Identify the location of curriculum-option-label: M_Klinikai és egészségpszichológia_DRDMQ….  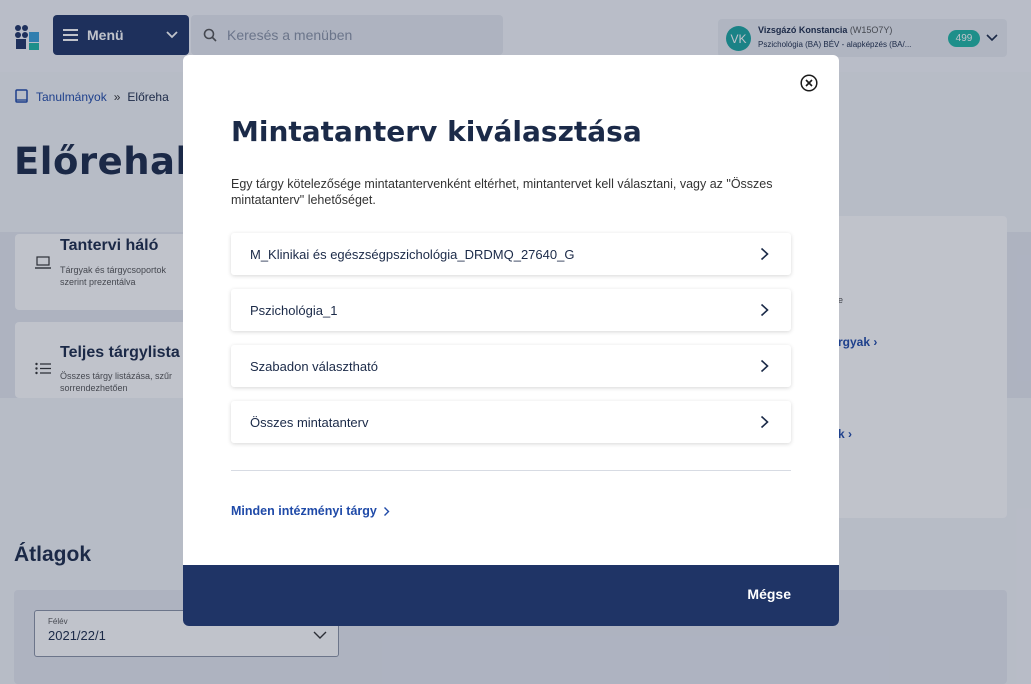
(412, 254).